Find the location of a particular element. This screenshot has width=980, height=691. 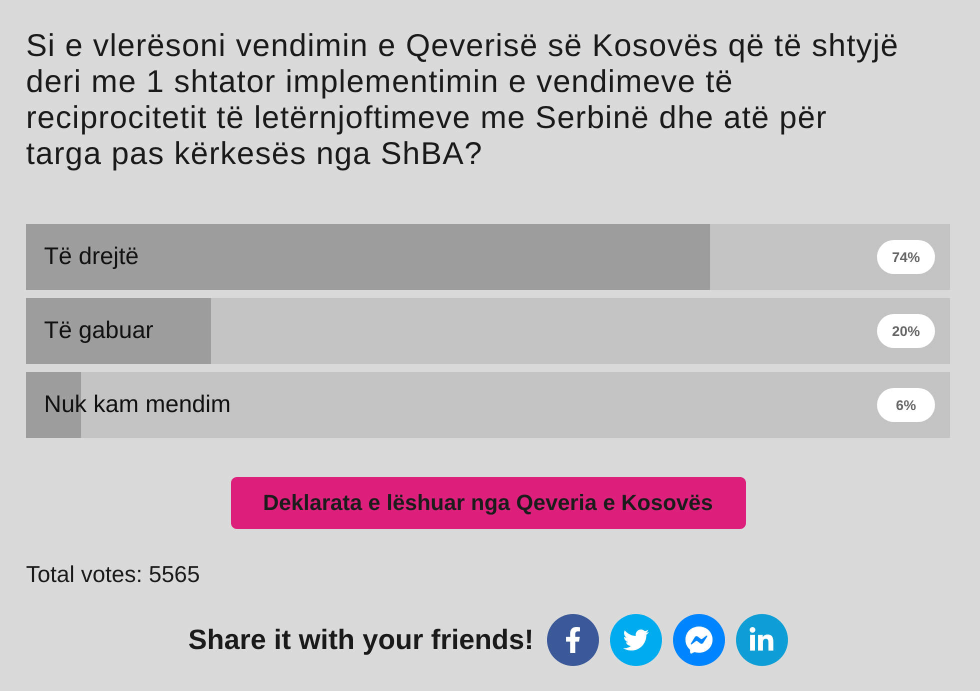

bird-icon is located at coordinates (635, 640).